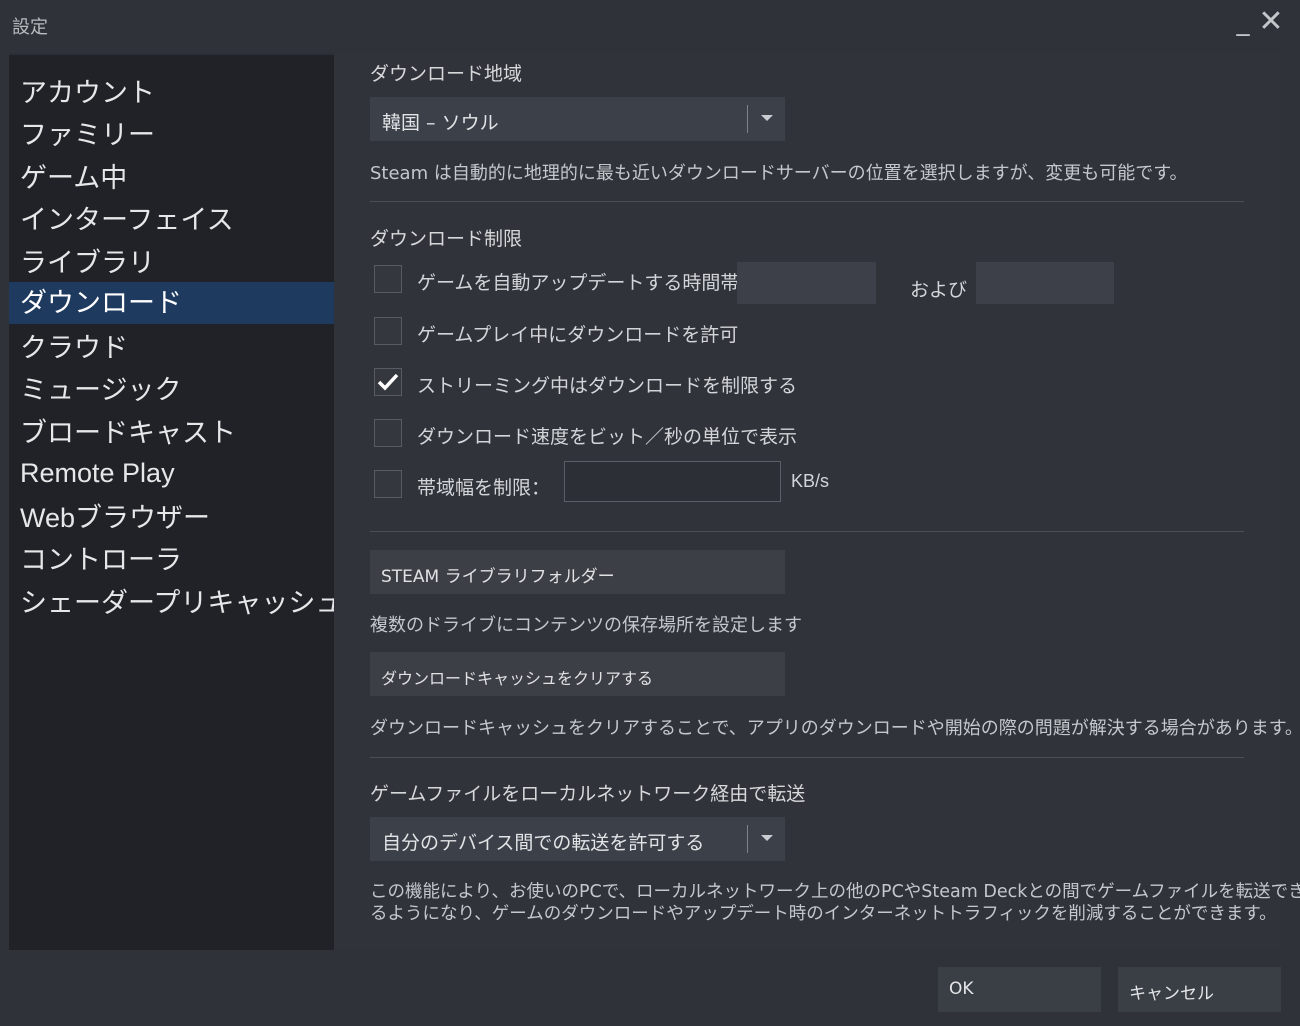  I want to click on sidebar-item-account: アカウント, so click(171, 93).